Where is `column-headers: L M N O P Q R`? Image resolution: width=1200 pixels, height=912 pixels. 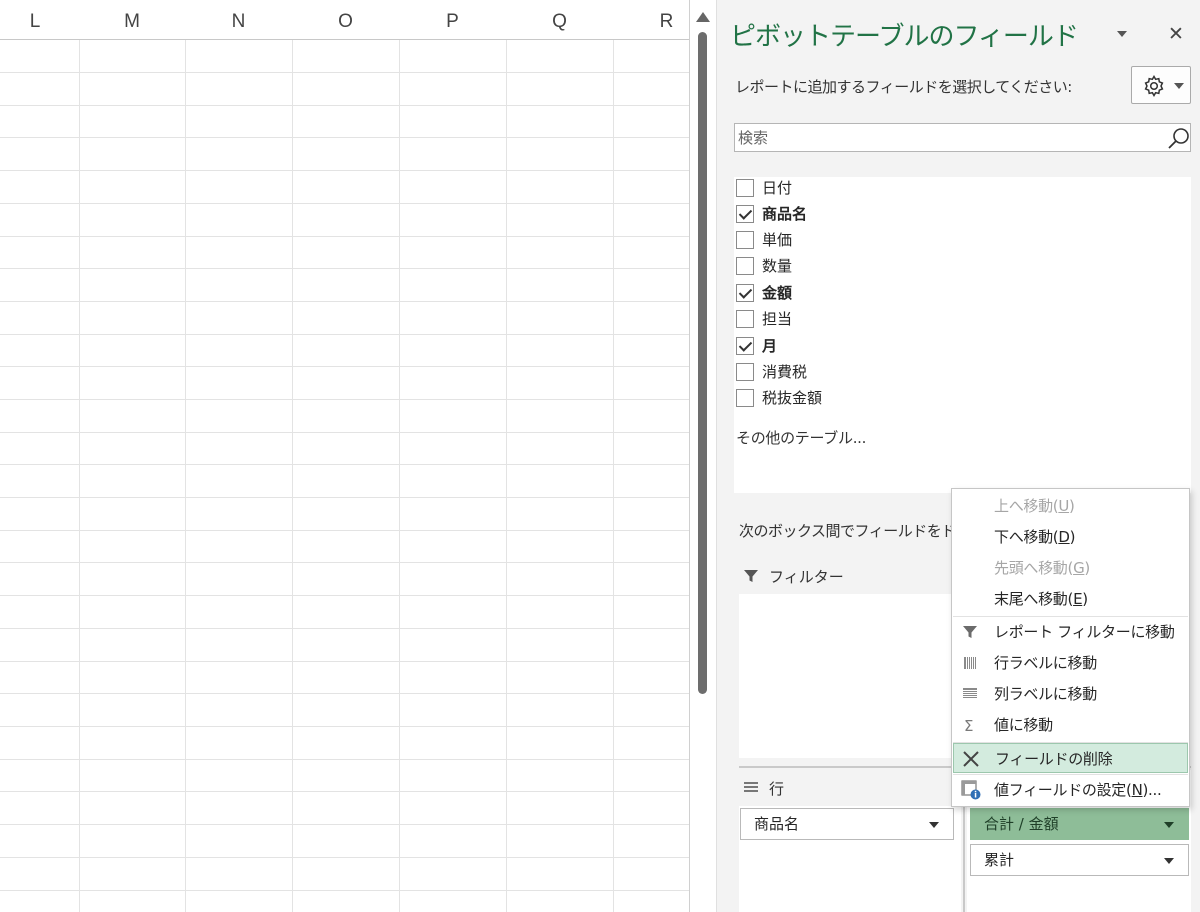
column-headers: L M N O P Q R is located at coordinates (345, 20).